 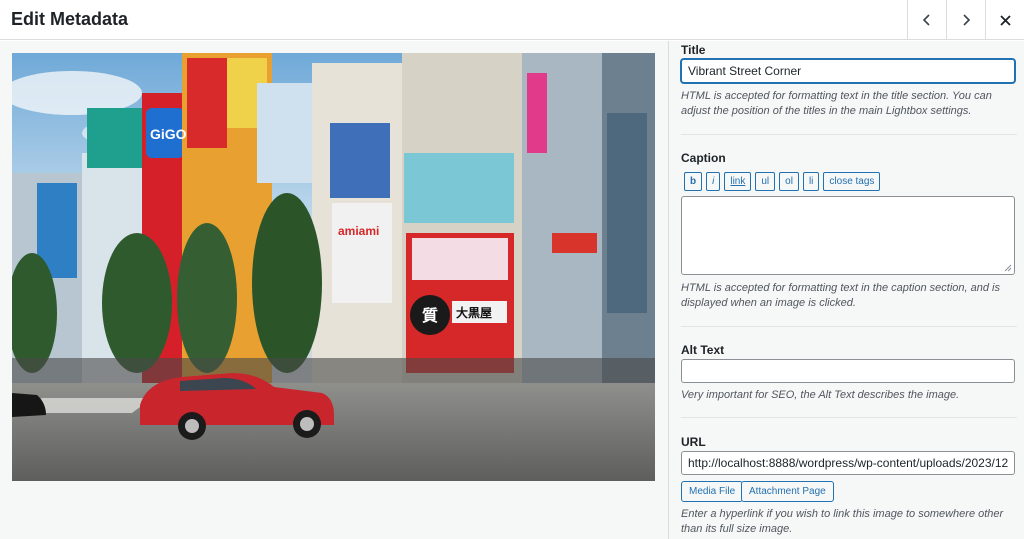 What do you see at coordinates (693, 181) in the screenshot?
I see `tag-button-bold: b` at bounding box center [693, 181].